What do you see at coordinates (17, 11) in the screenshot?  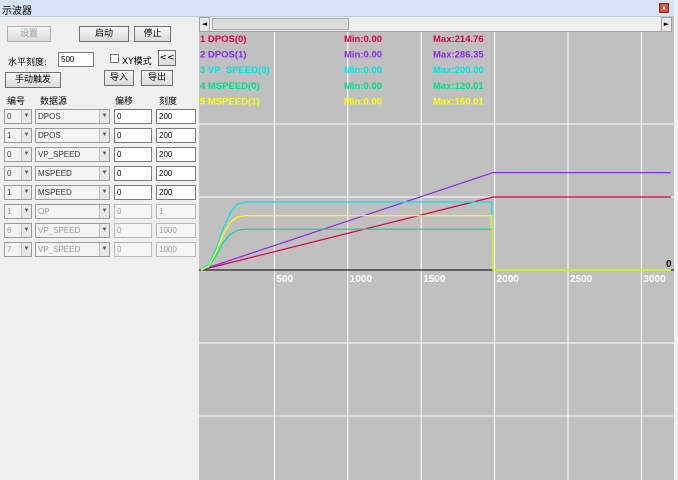 I see `window-title: 示波器` at bounding box center [17, 11].